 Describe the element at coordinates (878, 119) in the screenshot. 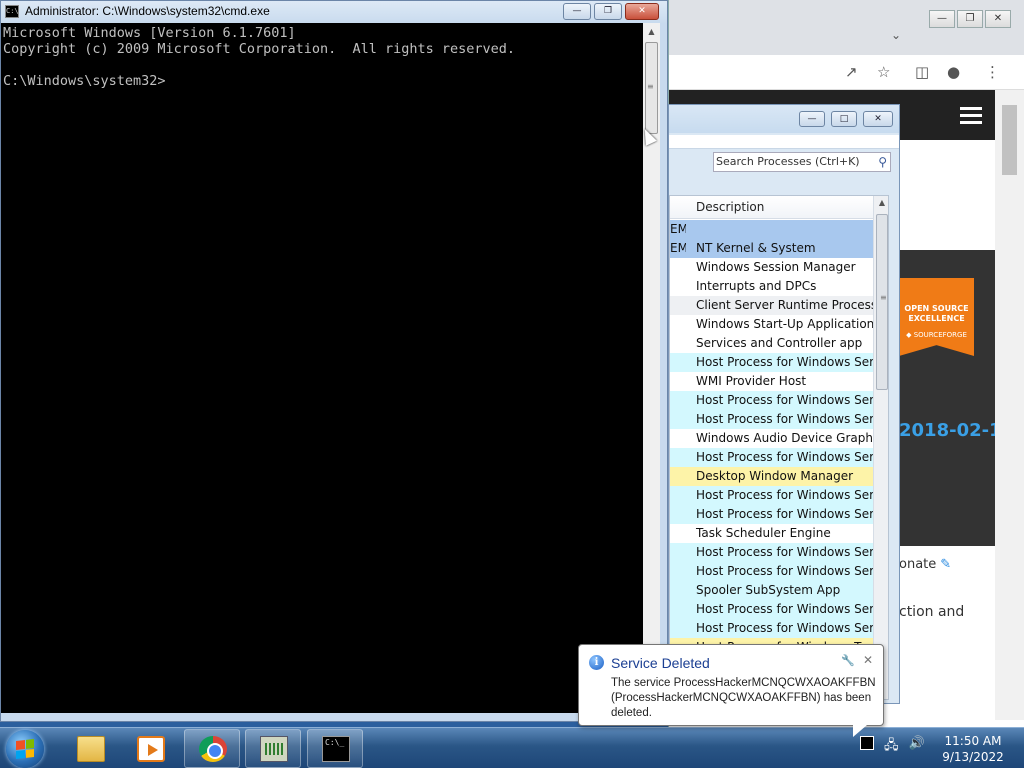

I see `ph-close-button: ✕` at that location.